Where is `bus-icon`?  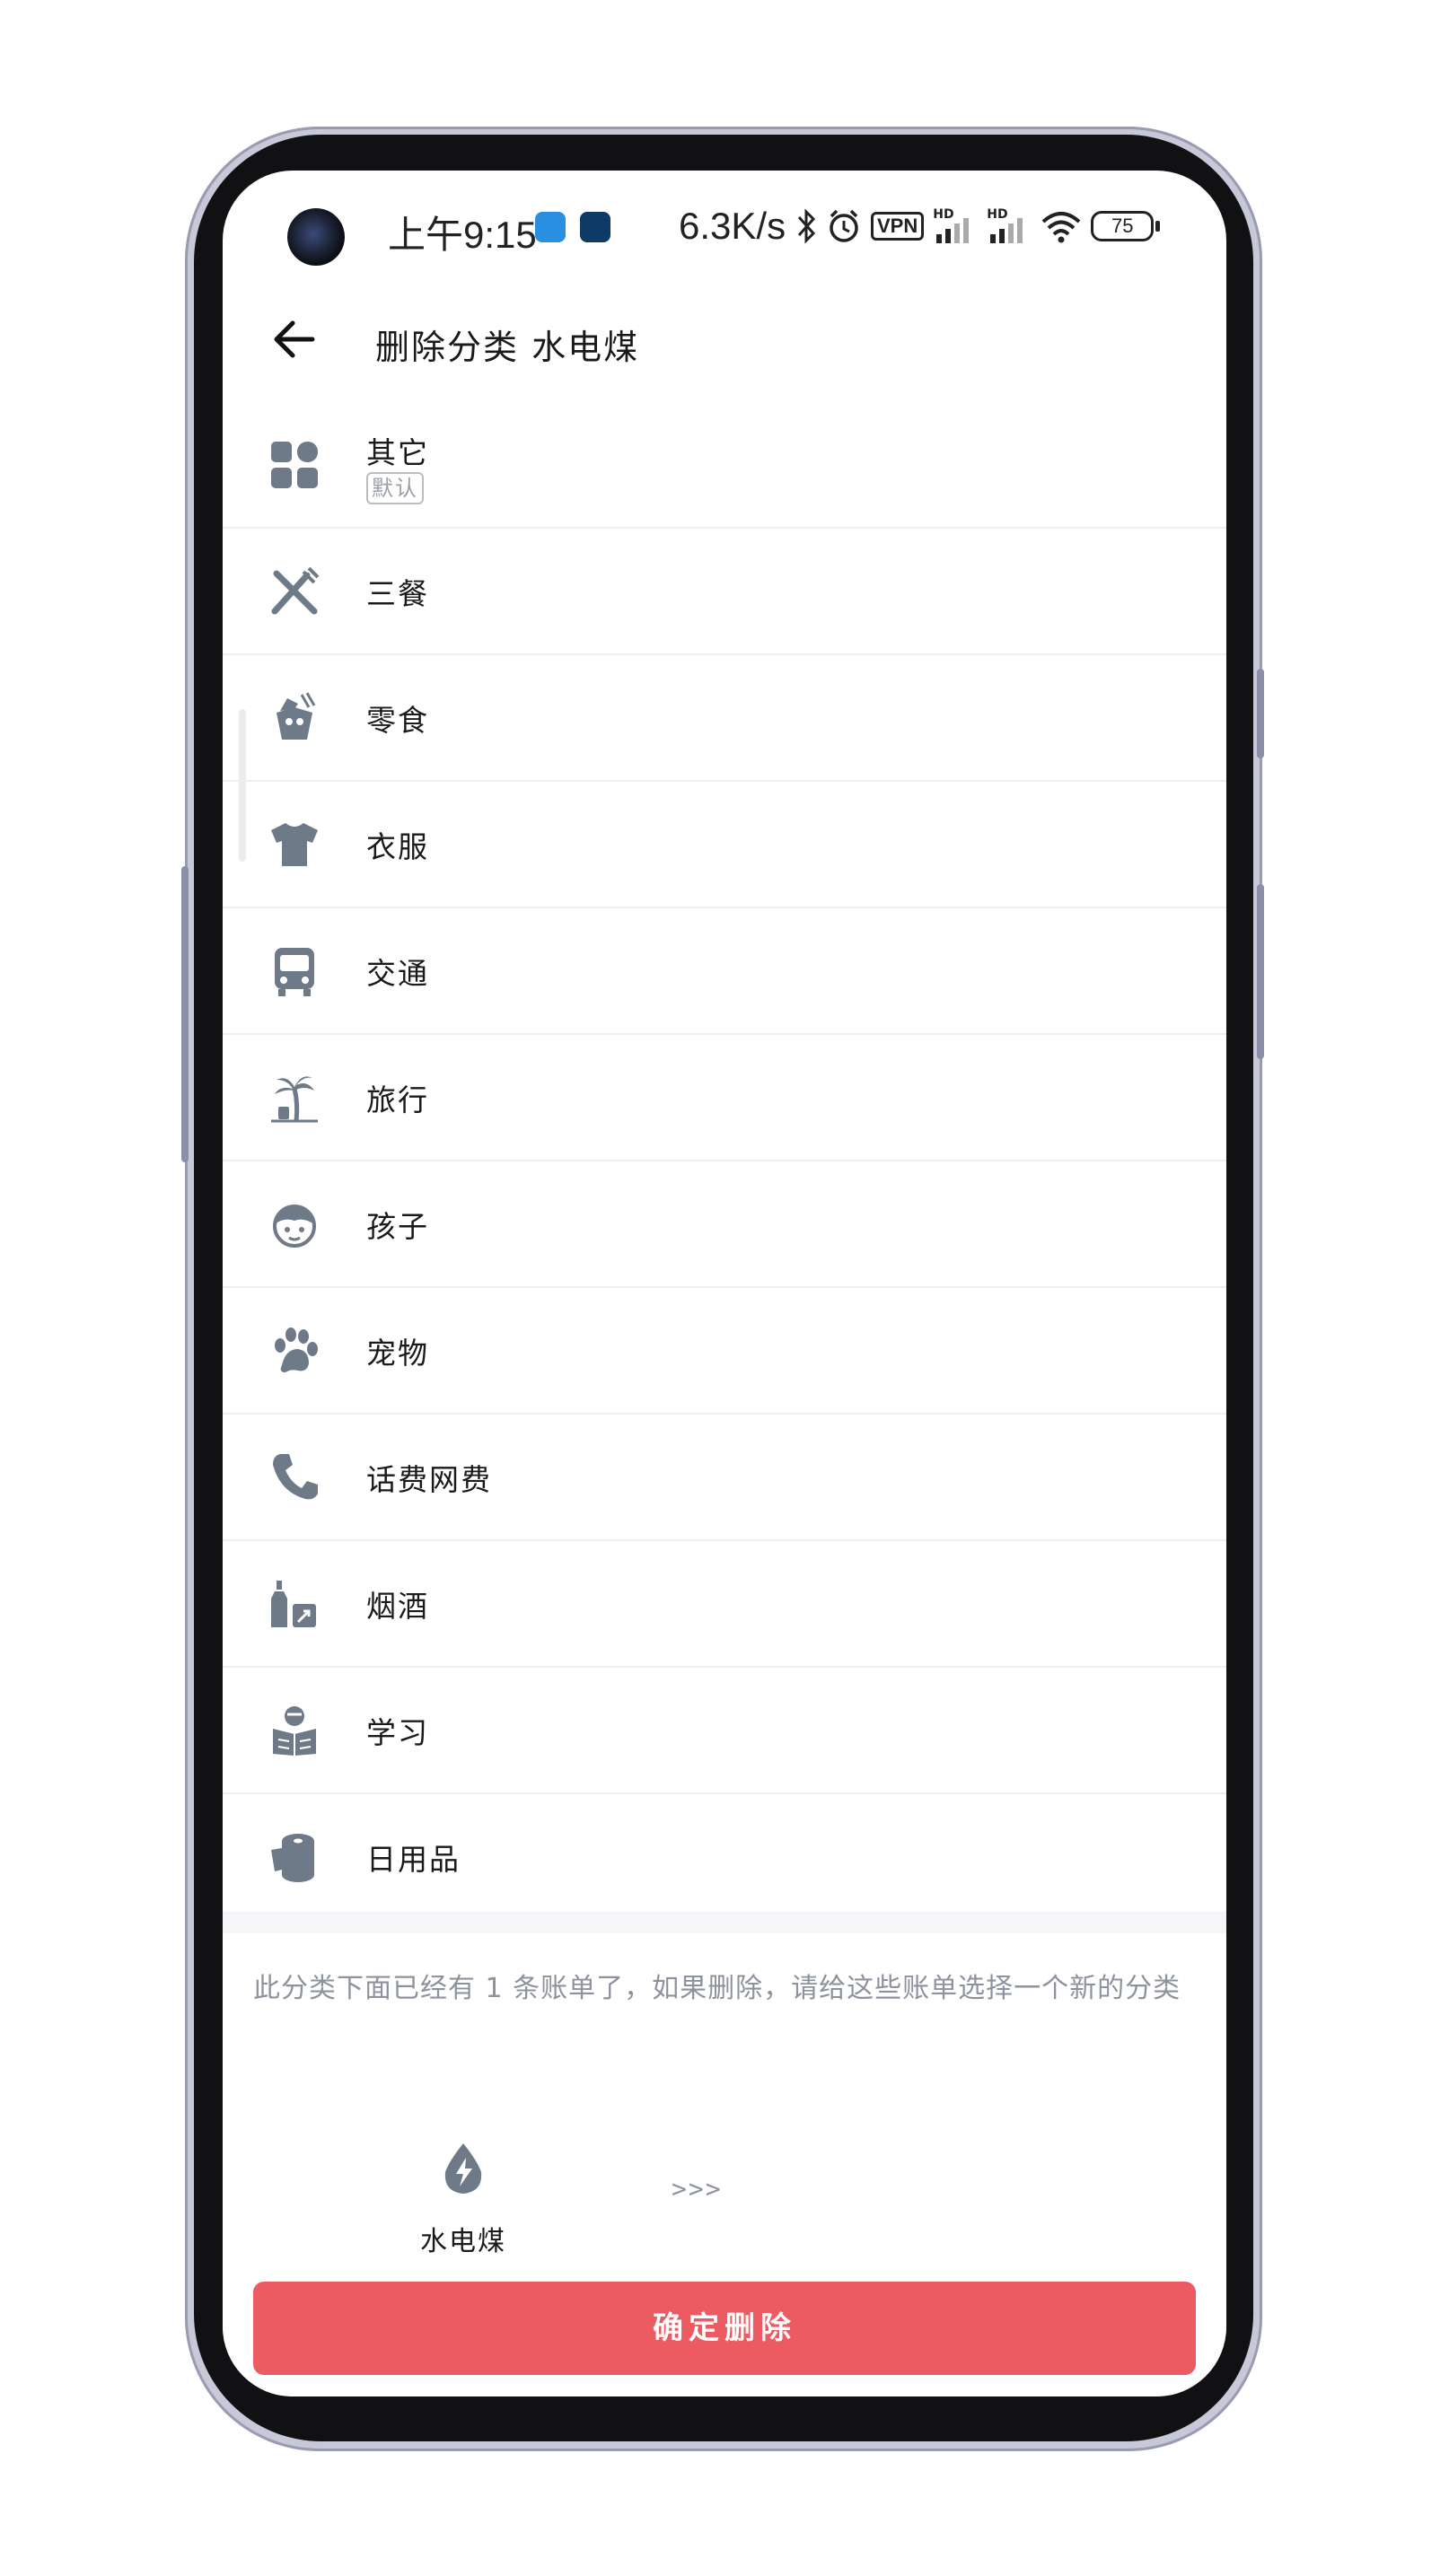 bus-icon is located at coordinates (294, 972).